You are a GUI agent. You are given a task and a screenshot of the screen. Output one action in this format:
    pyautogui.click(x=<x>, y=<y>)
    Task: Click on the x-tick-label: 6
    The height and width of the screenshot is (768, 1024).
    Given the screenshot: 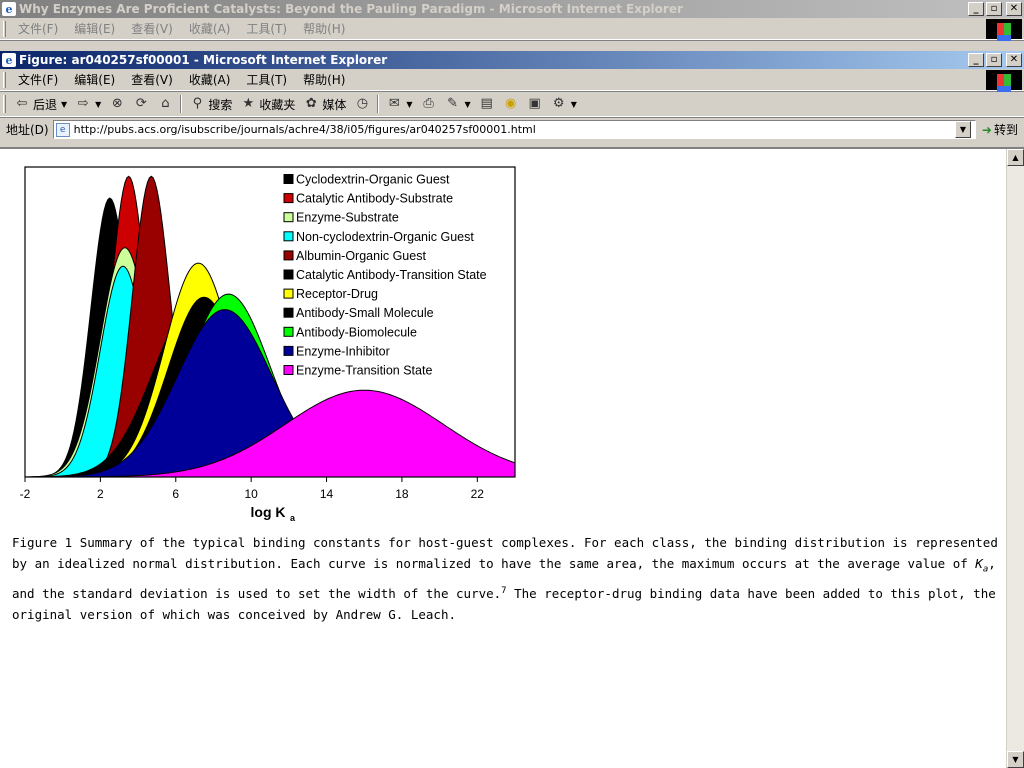 What is the action you would take?
    pyautogui.click(x=175, y=494)
    